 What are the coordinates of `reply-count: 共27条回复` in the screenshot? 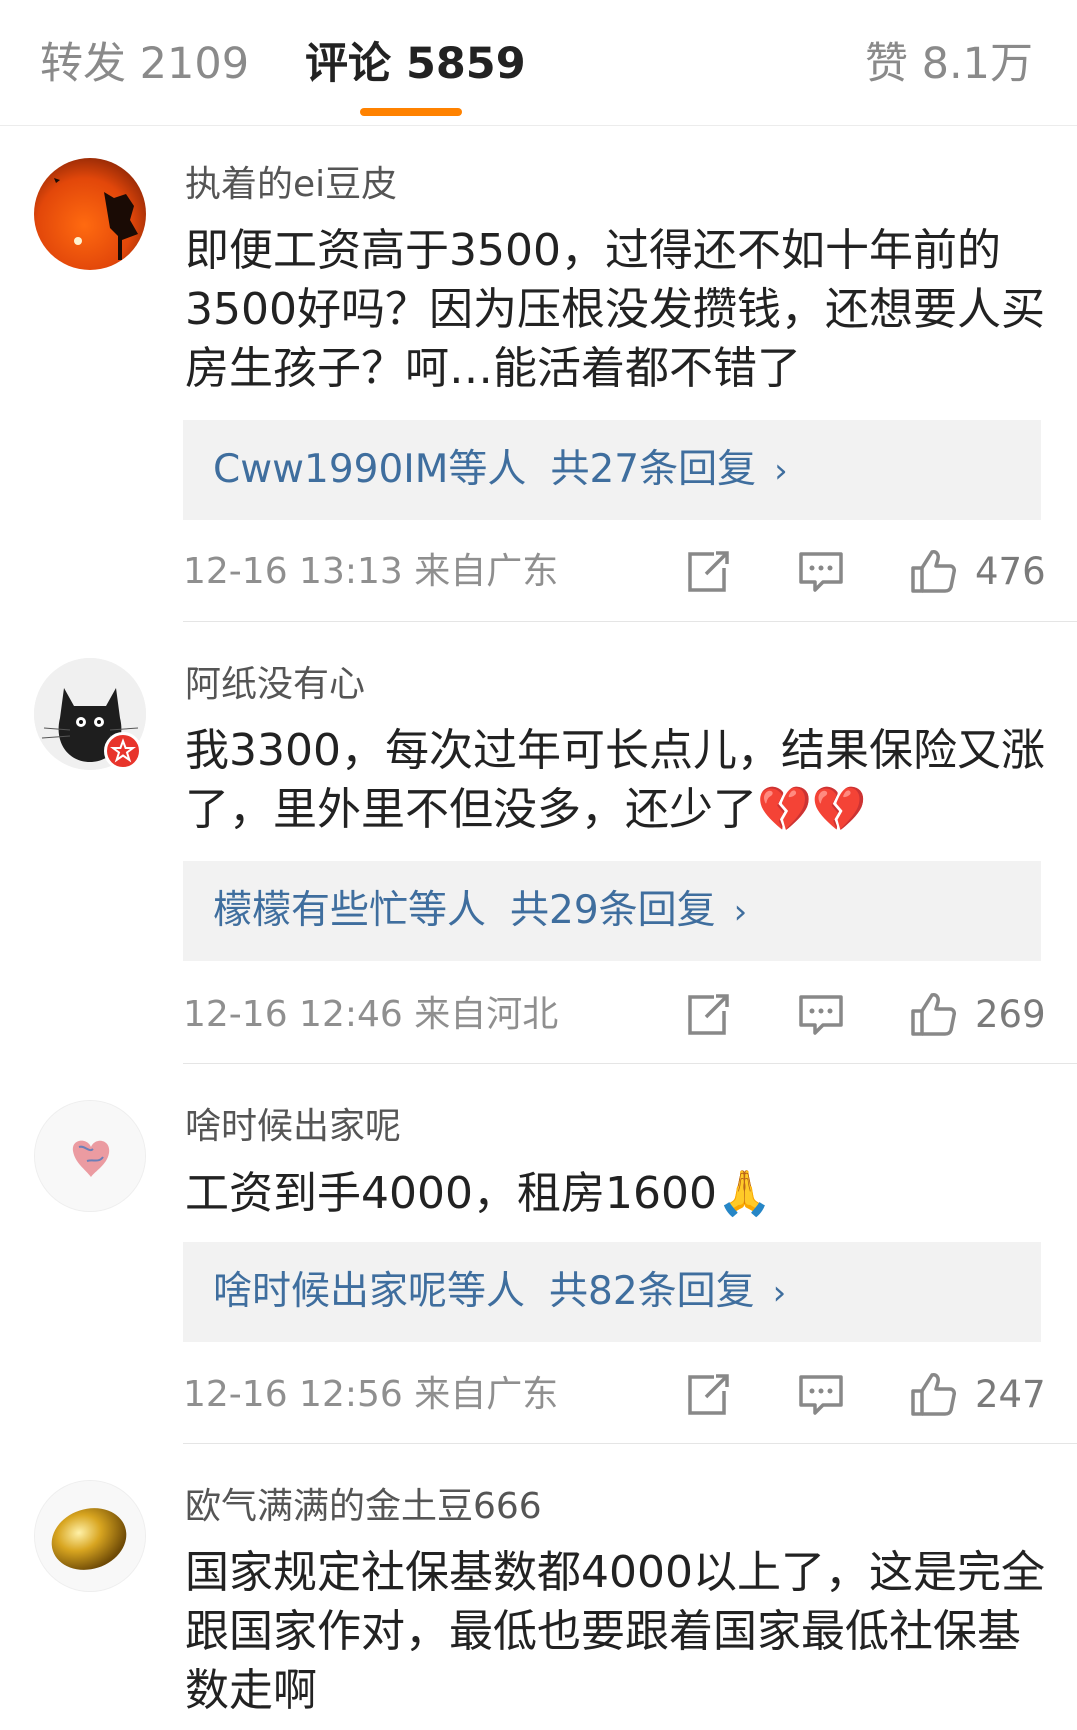 It's located at (653, 469).